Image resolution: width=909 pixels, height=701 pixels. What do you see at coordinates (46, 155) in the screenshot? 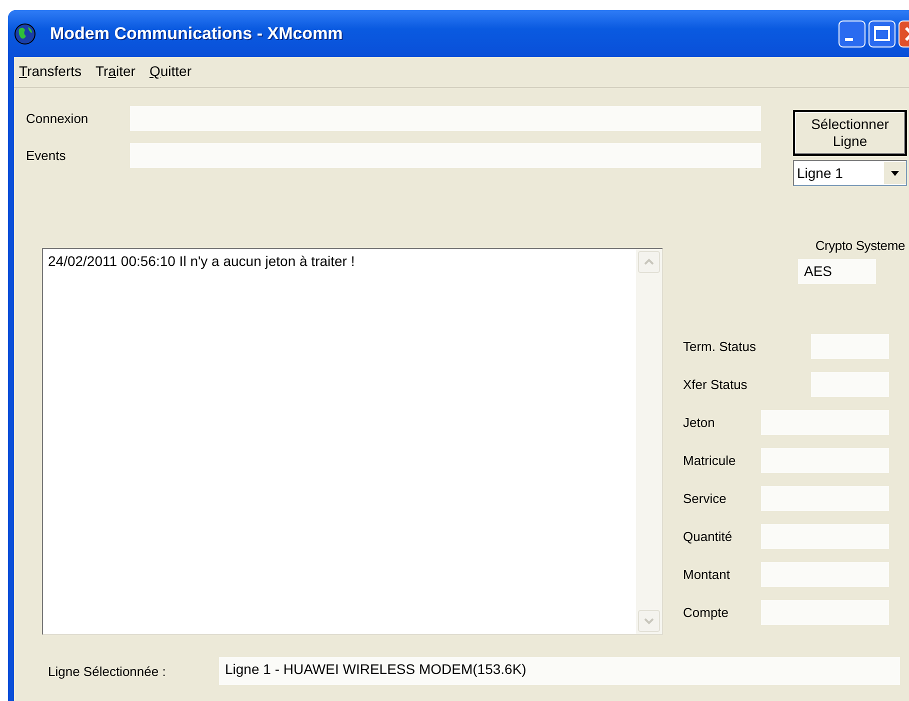
I see `field-label: Events` at bounding box center [46, 155].